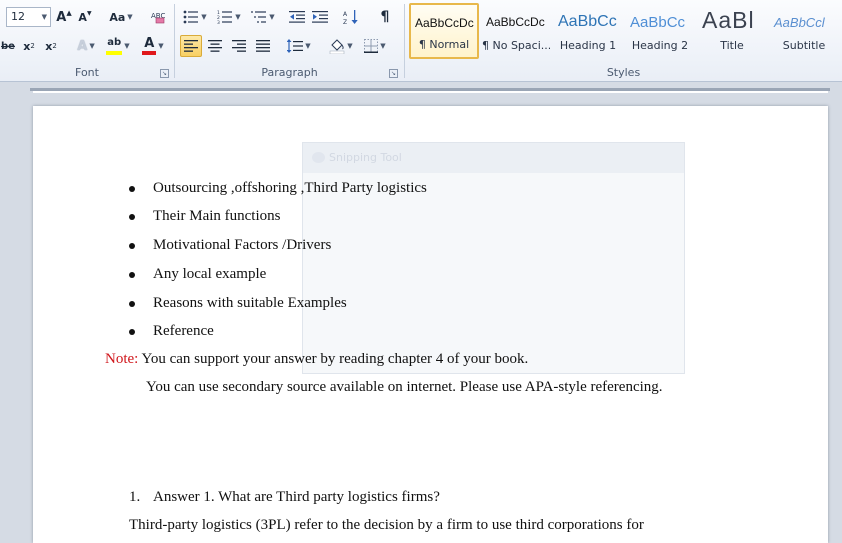  What do you see at coordinates (295, 46) in the screenshot?
I see `line-spacing-icon` at bounding box center [295, 46].